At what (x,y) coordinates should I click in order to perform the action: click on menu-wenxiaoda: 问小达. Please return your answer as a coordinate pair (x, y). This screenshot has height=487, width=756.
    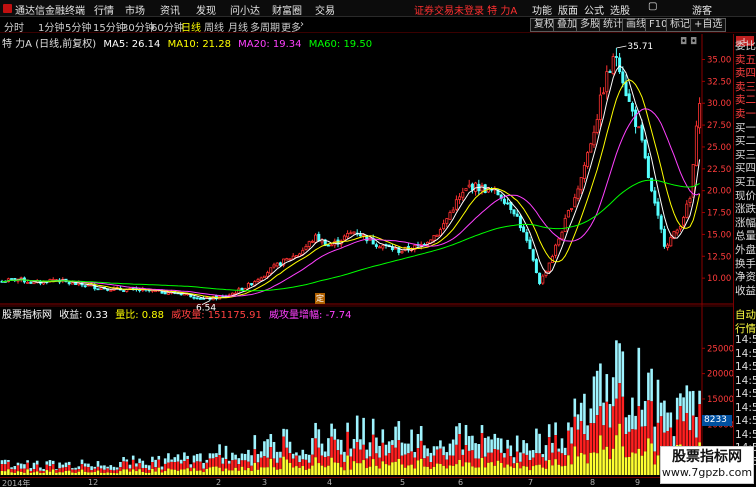
    Looking at the image, I should click on (245, 9).